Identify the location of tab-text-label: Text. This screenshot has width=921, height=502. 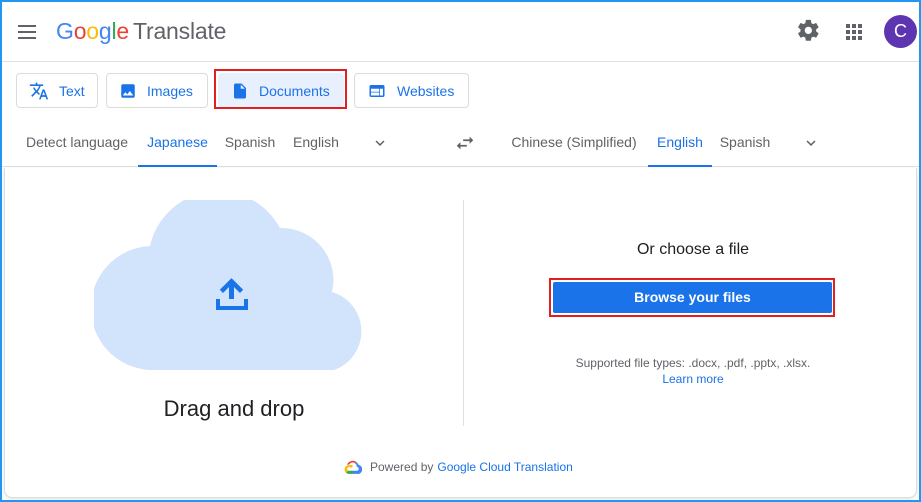
(72, 90).